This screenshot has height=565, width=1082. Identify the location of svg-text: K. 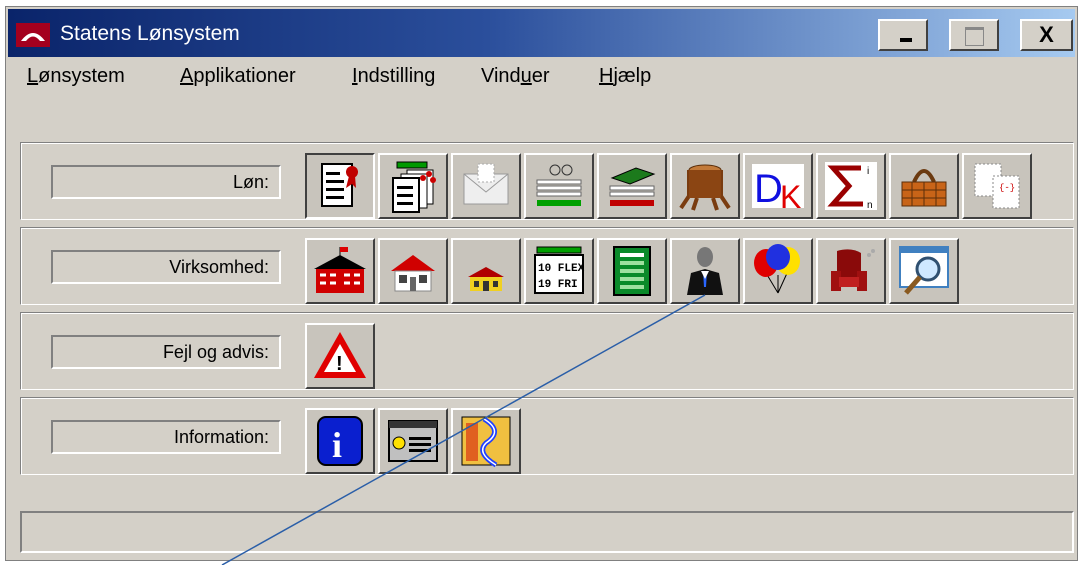
(790, 196).